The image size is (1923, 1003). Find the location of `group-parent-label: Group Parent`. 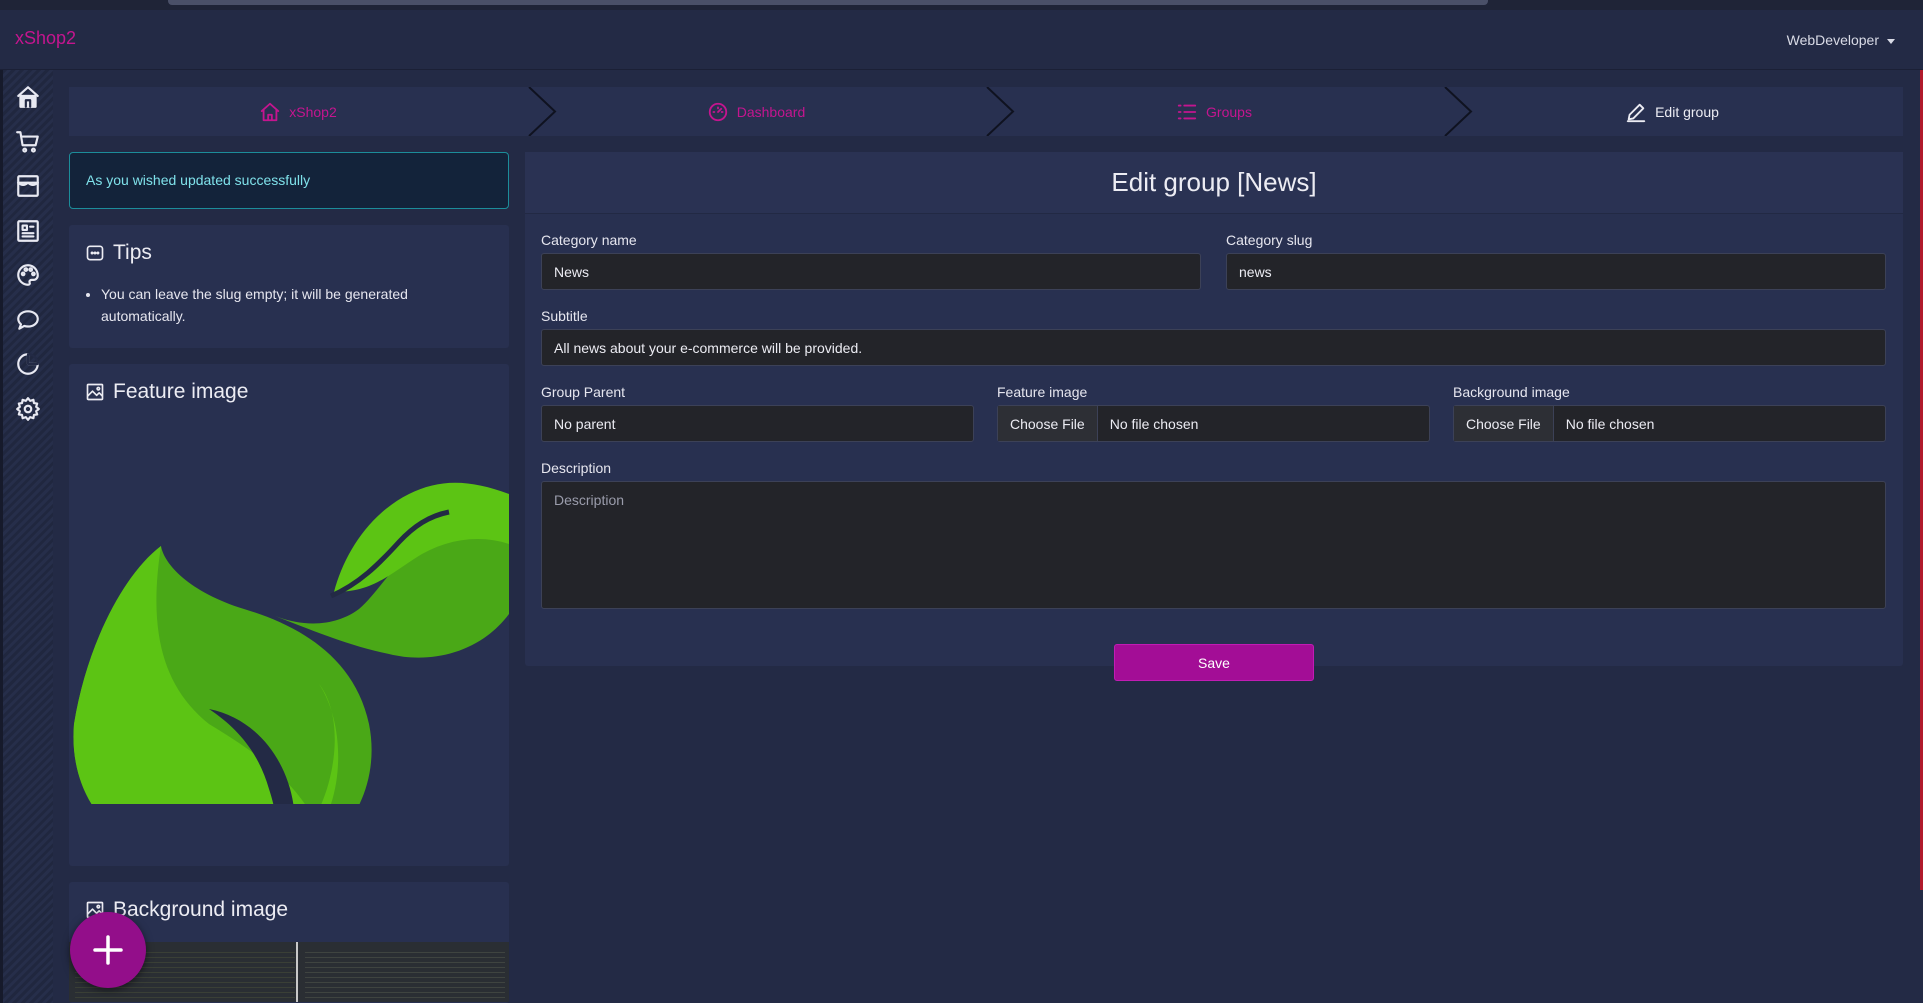

group-parent-label: Group Parent is located at coordinates (583, 392).